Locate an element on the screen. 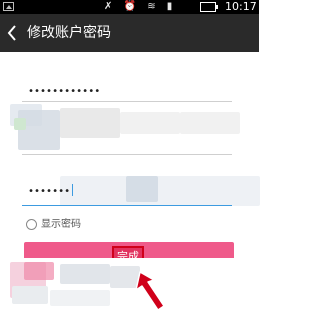 This screenshot has height=312, width=320. current-password-input: •••••••••••• is located at coordinates (64, 91).